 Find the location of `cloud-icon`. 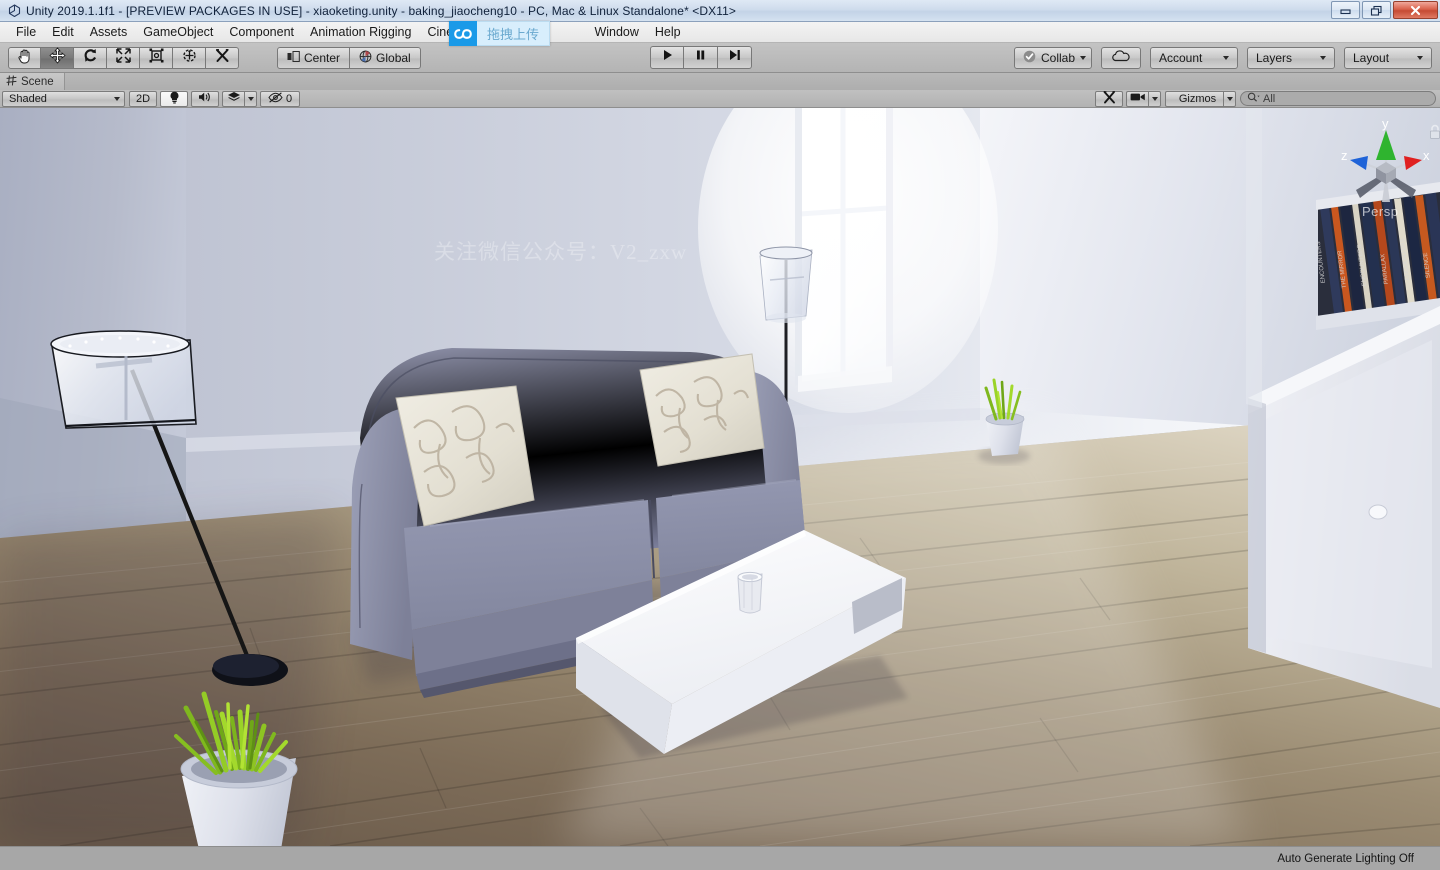

cloud-icon is located at coordinates (1121, 57).